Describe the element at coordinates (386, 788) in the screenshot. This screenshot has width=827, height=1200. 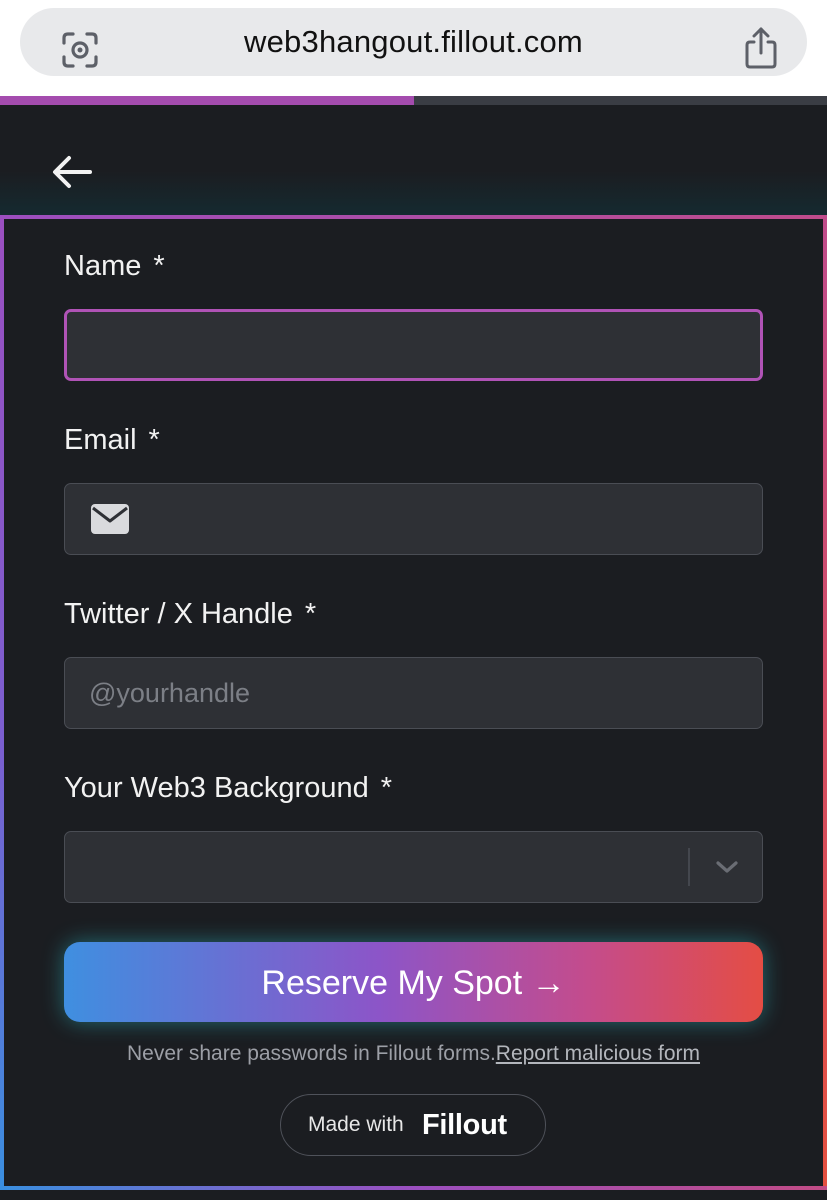
I see `web3-background-required-mark: *` at that location.